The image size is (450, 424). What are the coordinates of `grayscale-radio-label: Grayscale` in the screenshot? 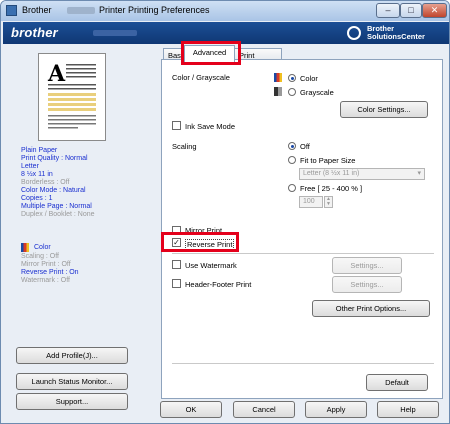 It's located at (317, 92).